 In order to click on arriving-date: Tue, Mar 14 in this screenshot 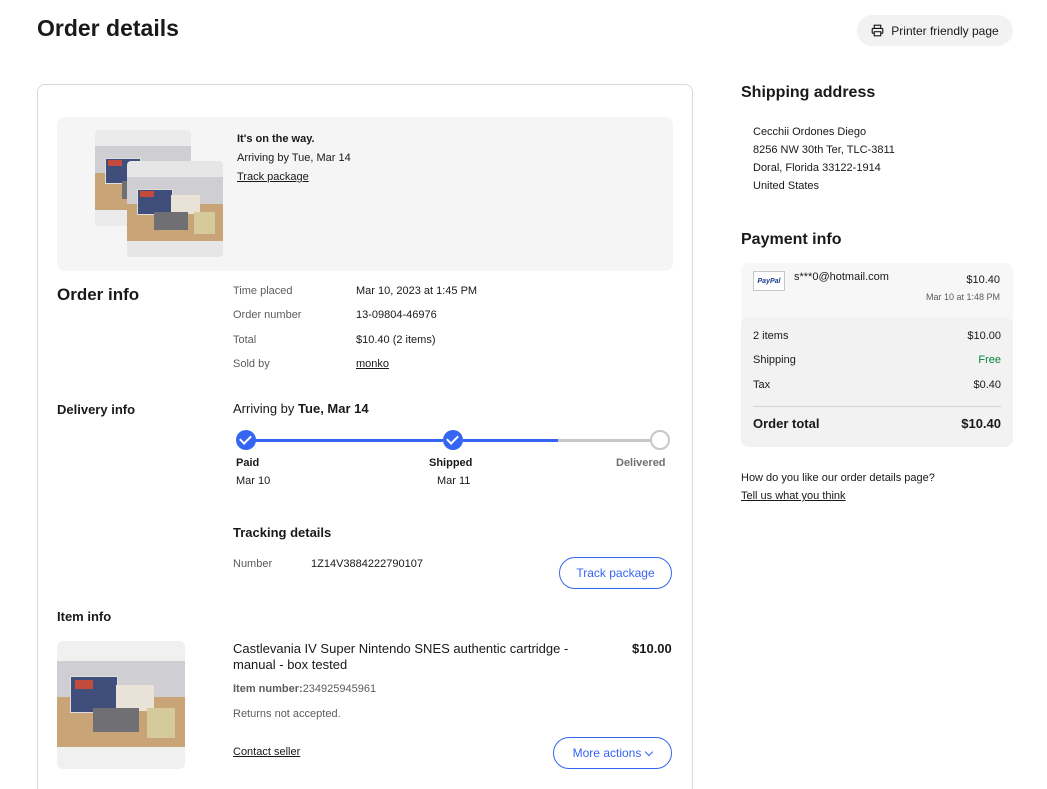, I will do `click(333, 408)`.